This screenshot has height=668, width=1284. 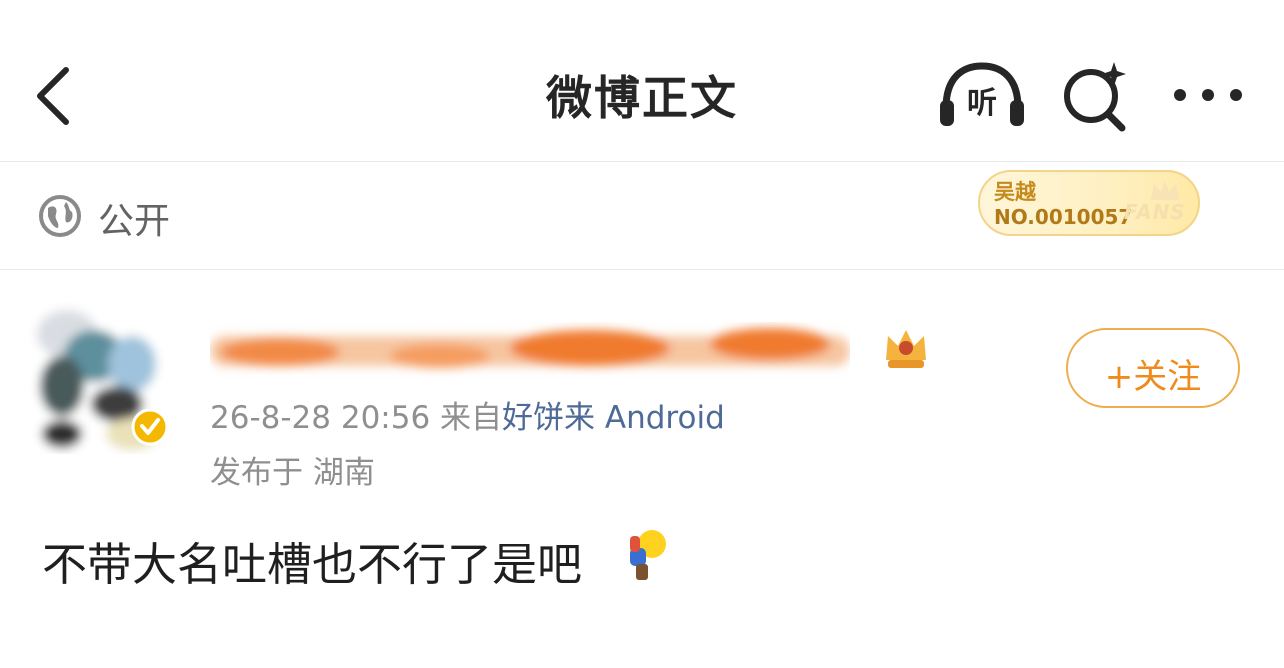 I want to click on back-button, so click(x=56, y=96).